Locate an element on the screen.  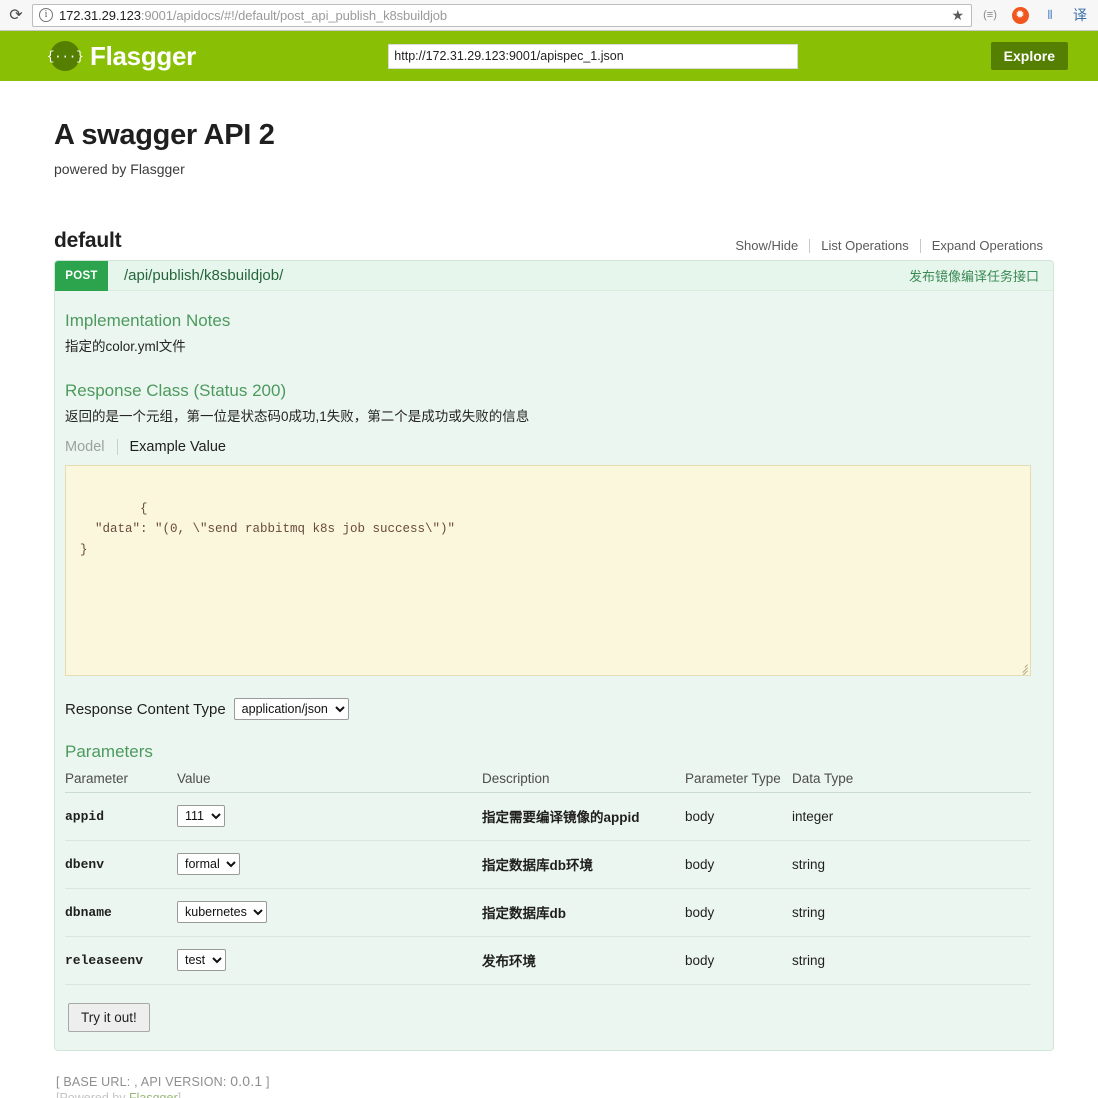
footer-powered-suffix: ] is located at coordinates (179, 1094).